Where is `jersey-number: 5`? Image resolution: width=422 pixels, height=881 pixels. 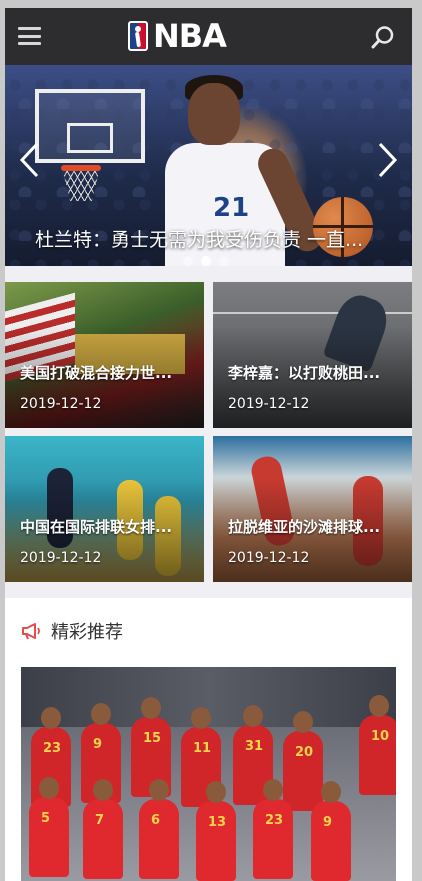 jersey-number: 5 is located at coordinates (46, 818).